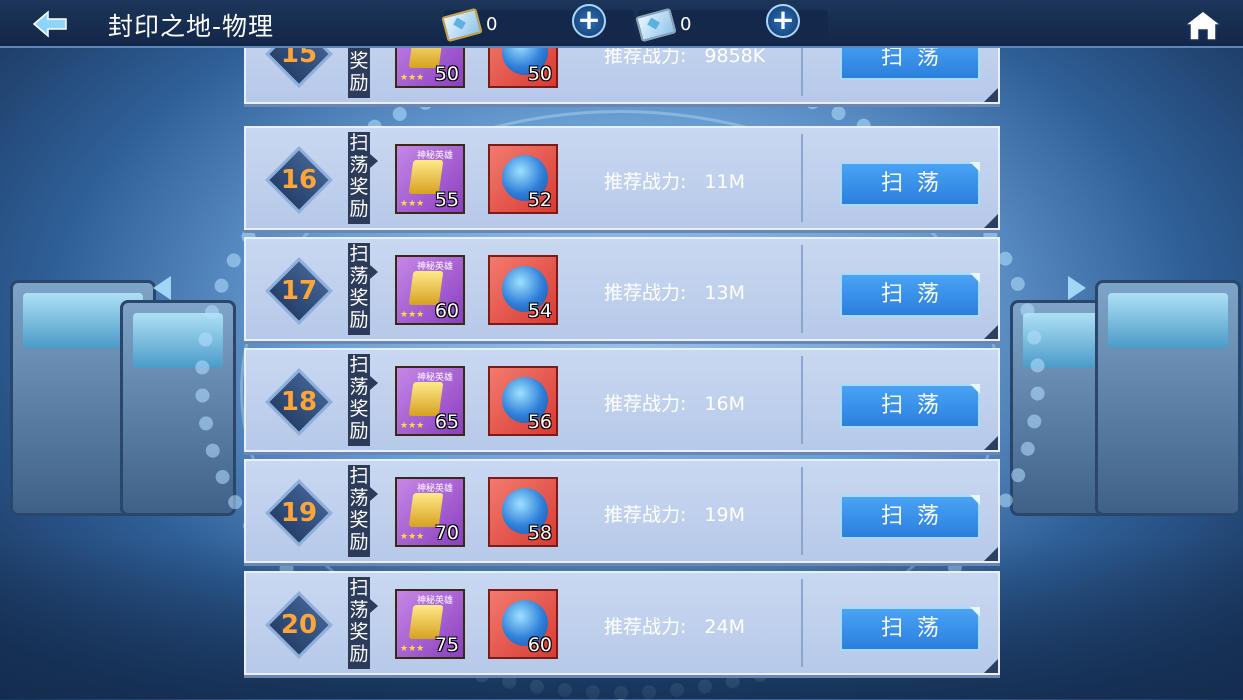 The width and height of the screenshot is (1243, 700). I want to click on mystery-hero-reward: 神秘英雄 ★★★ 70, so click(430, 512).